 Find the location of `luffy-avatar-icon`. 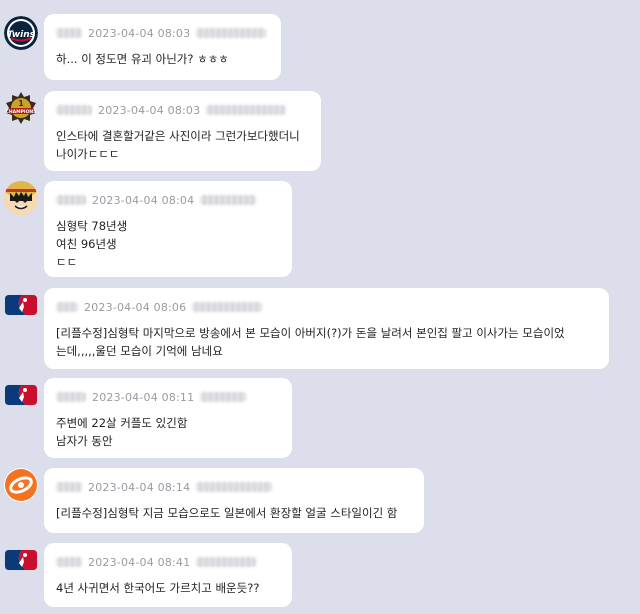

luffy-avatar-icon is located at coordinates (21, 198).